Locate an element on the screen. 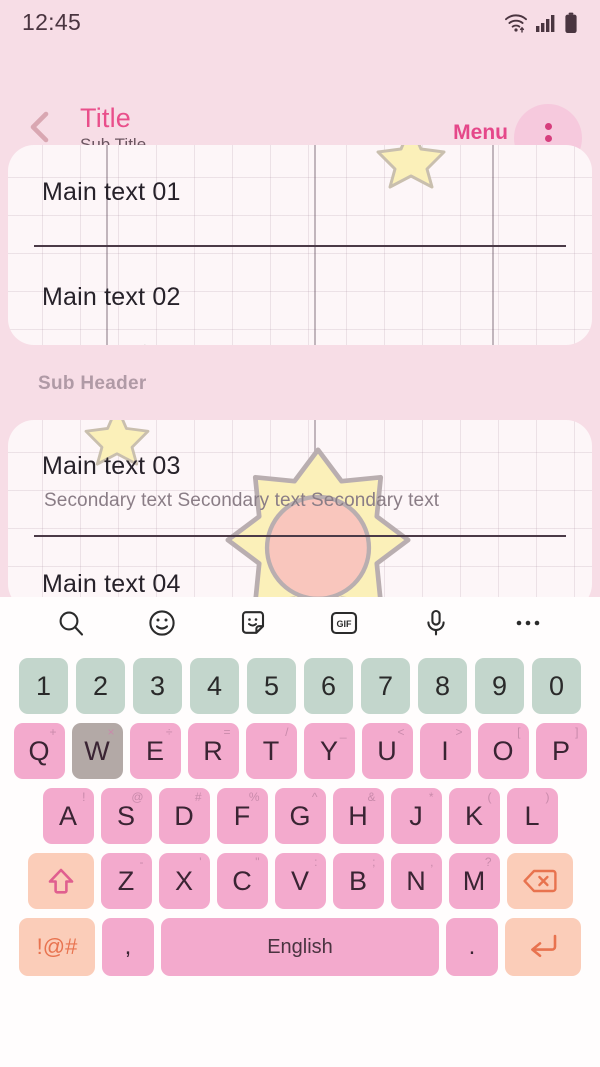 The width and height of the screenshot is (600, 1067). number-key-2: 2 is located at coordinates (100, 686).